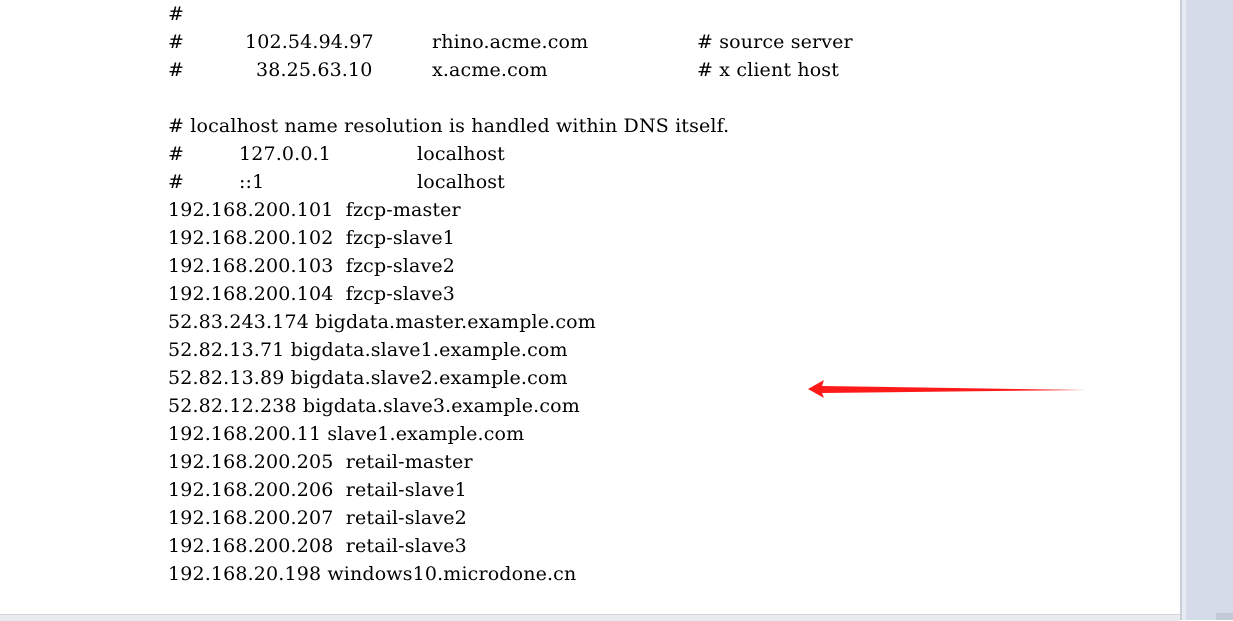 This screenshot has width=1233, height=621. Describe the element at coordinates (346, 434) in the screenshot. I see `hosts-file-line-text: 192.168.200.11 slave1.example.com` at that location.